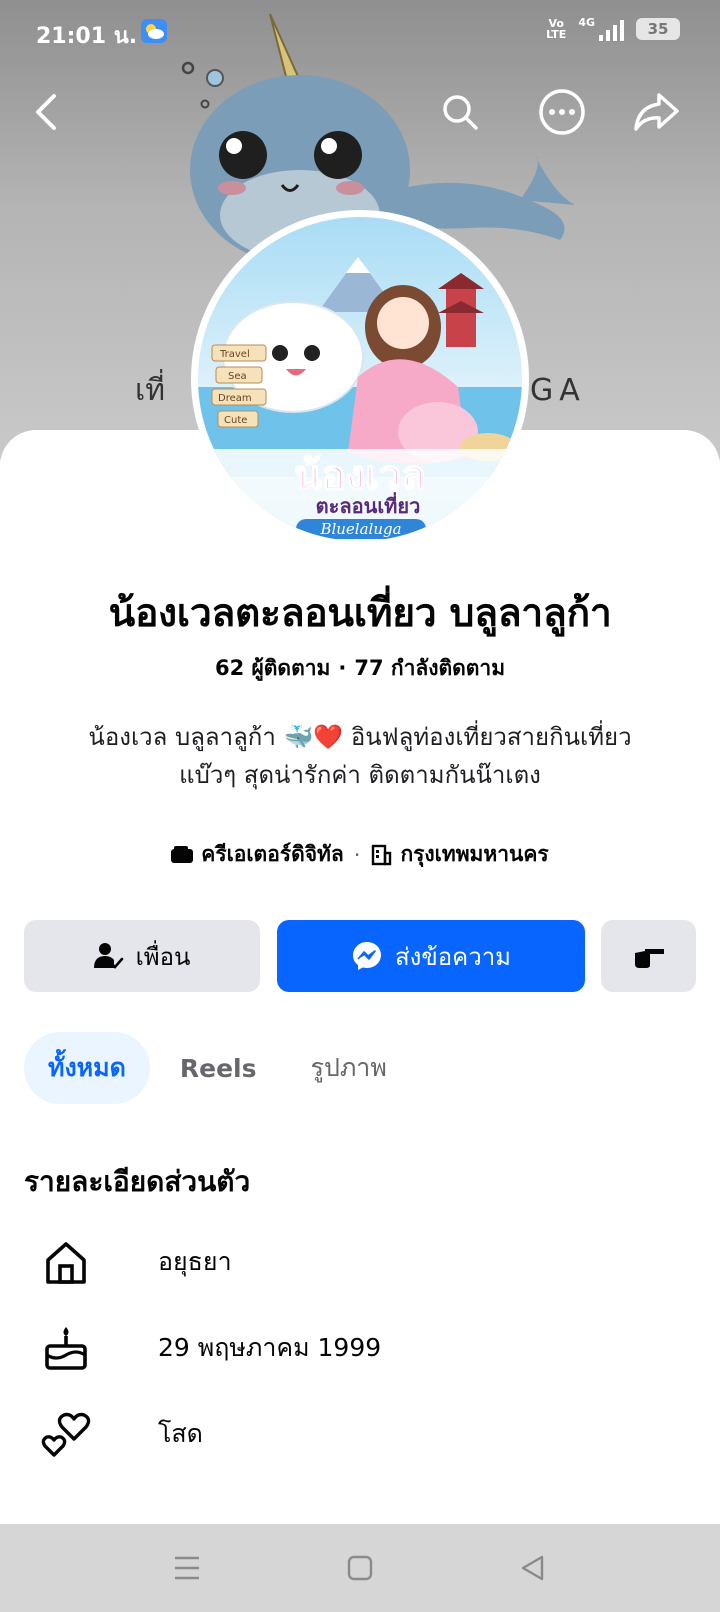  Describe the element at coordinates (360, 854) in the screenshot. I see `profile-meta: ครีเอเตอร์ดิจิทัล · กรุงเทพมหานคร` at that location.